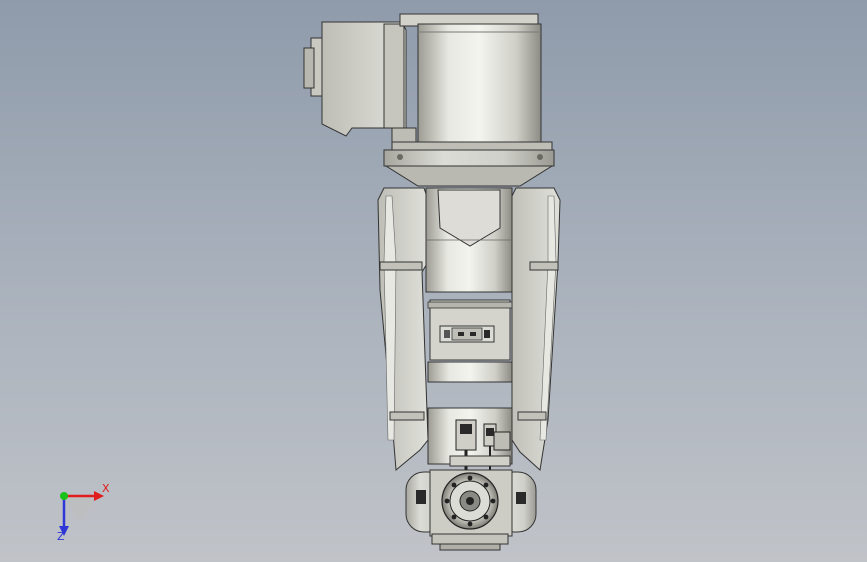 This screenshot has width=867, height=562. Describe the element at coordinates (429, 100) in the screenshot. I see `top-motor-assembly` at that location.